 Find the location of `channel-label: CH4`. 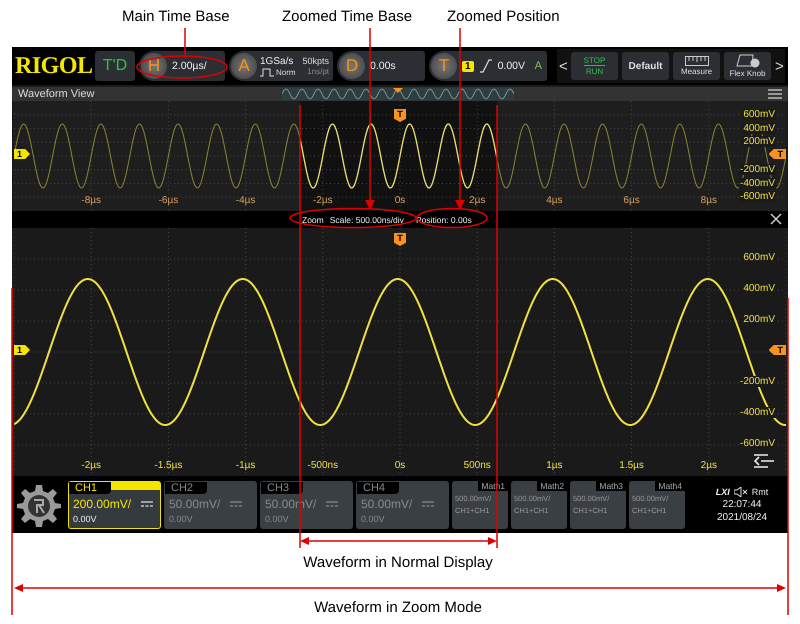

channel-label: CH4 is located at coordinates (378, 488).